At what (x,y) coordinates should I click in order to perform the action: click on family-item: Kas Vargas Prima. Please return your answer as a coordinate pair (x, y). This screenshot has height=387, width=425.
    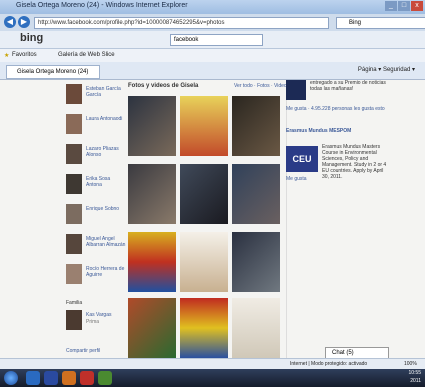
    Looking at the image, I should click on (96, 322).